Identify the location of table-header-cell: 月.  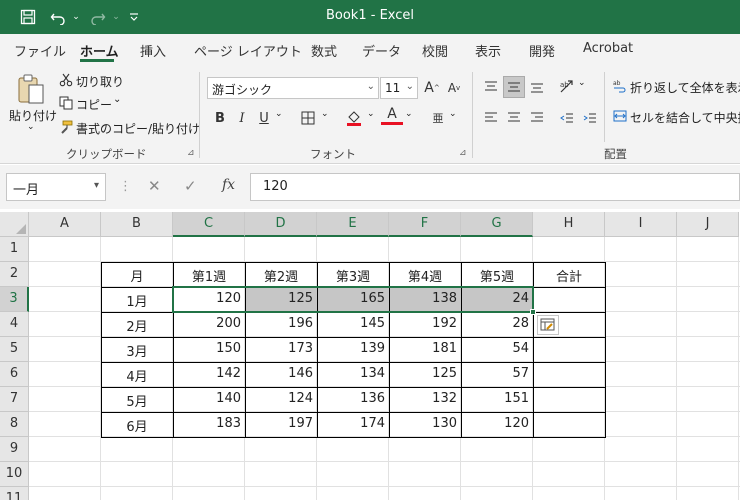
(137, 274).